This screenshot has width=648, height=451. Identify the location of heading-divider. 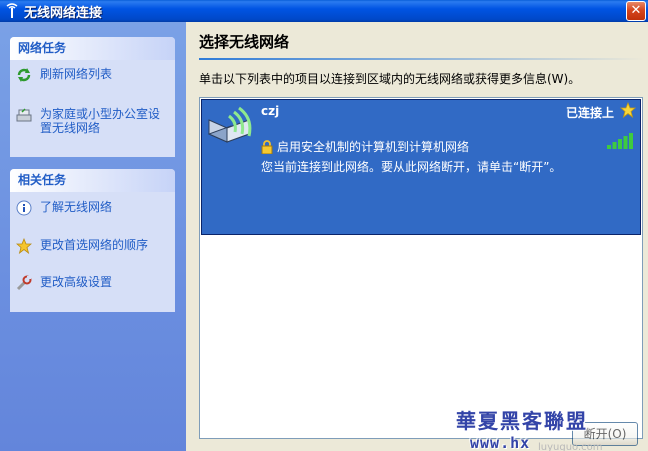
(421, 59).